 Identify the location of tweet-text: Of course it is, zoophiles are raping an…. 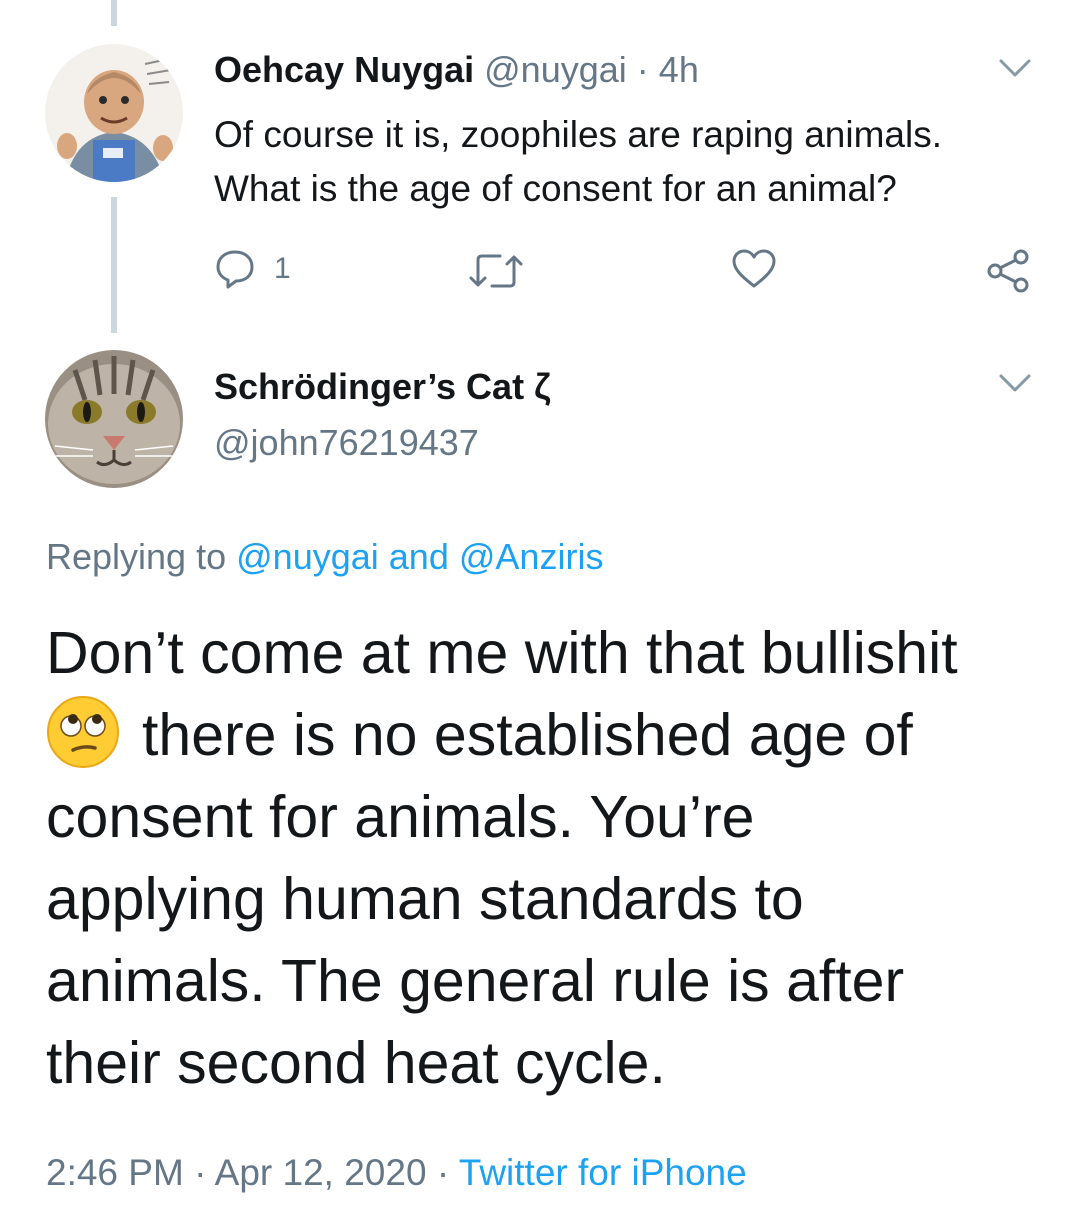
(578, 162).